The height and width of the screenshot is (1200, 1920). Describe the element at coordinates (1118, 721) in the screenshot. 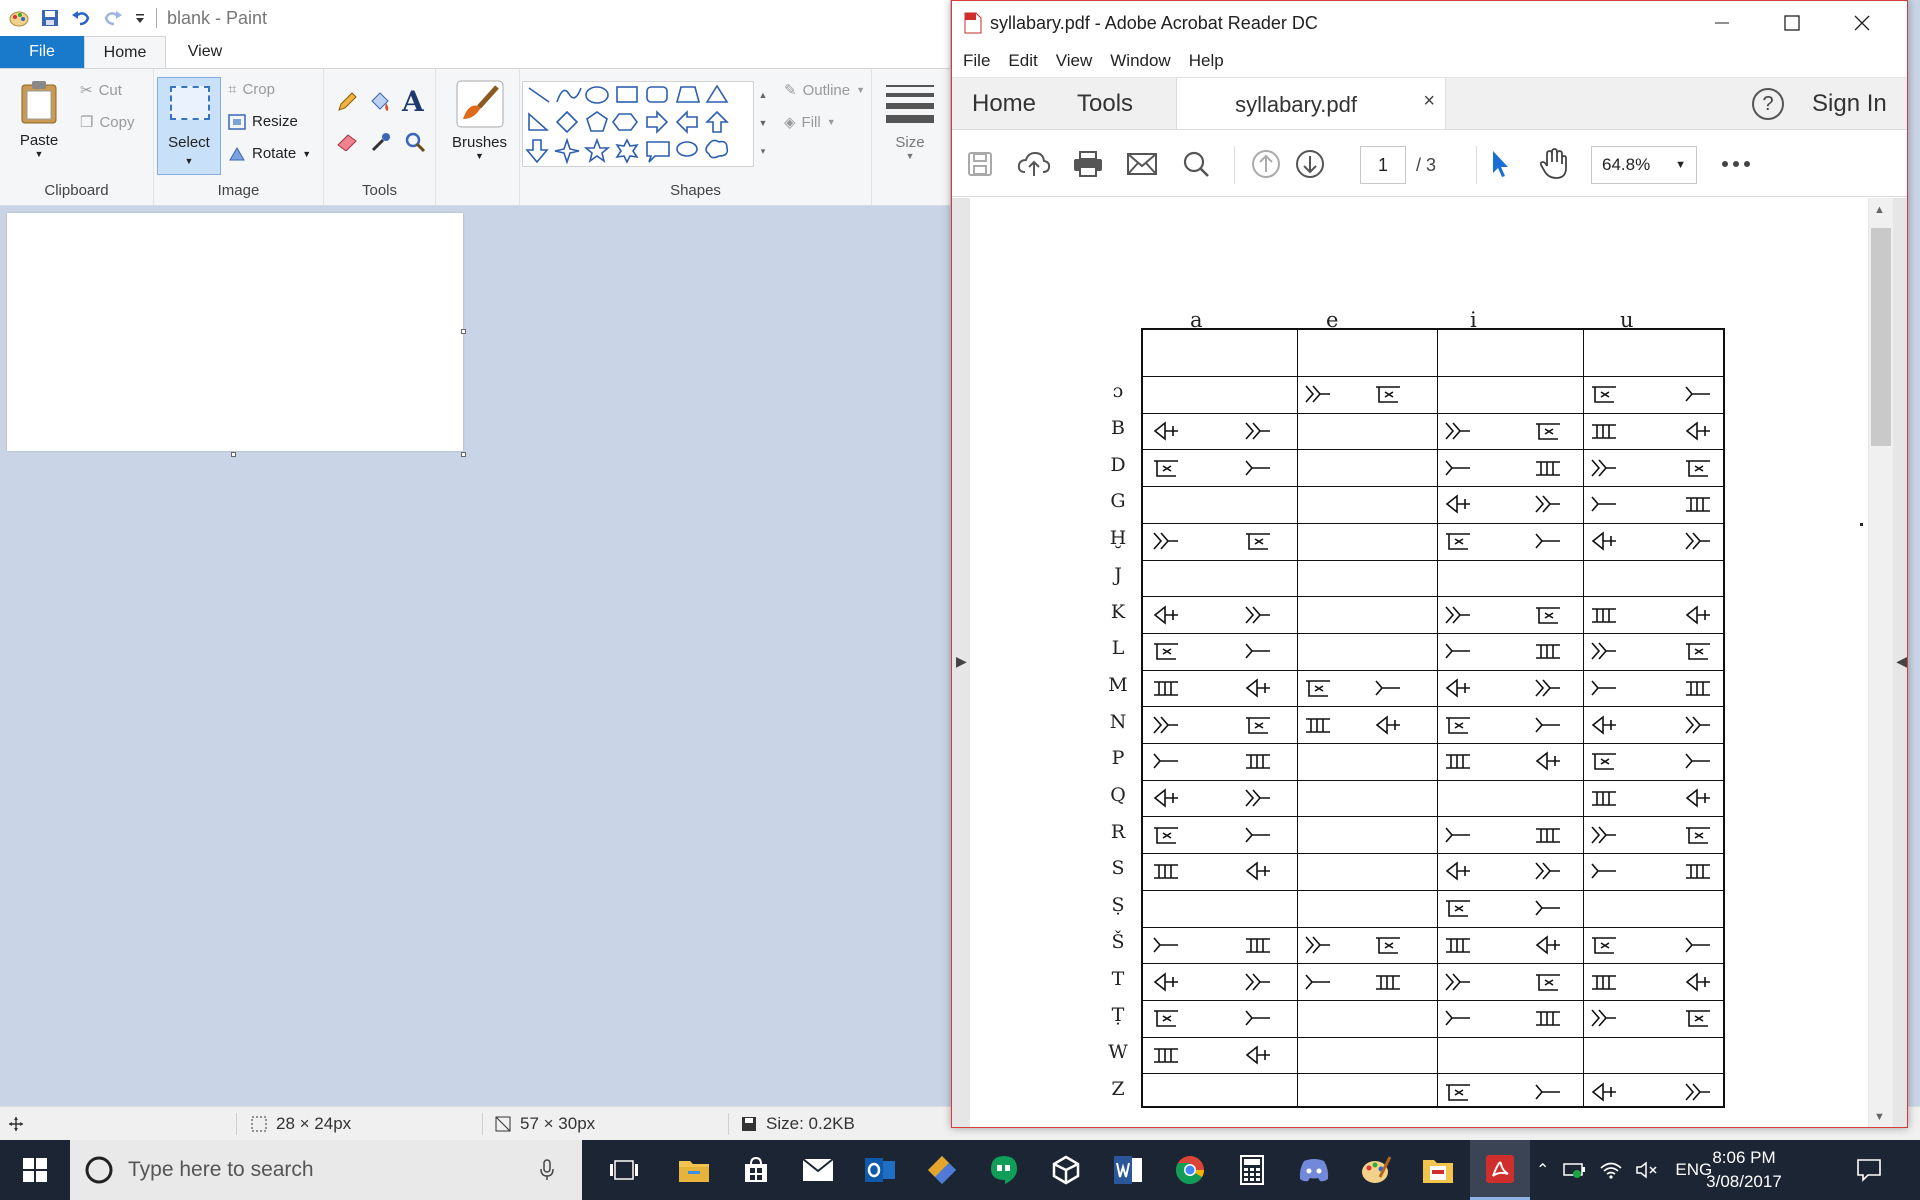

I see `row-label: N` at that location.